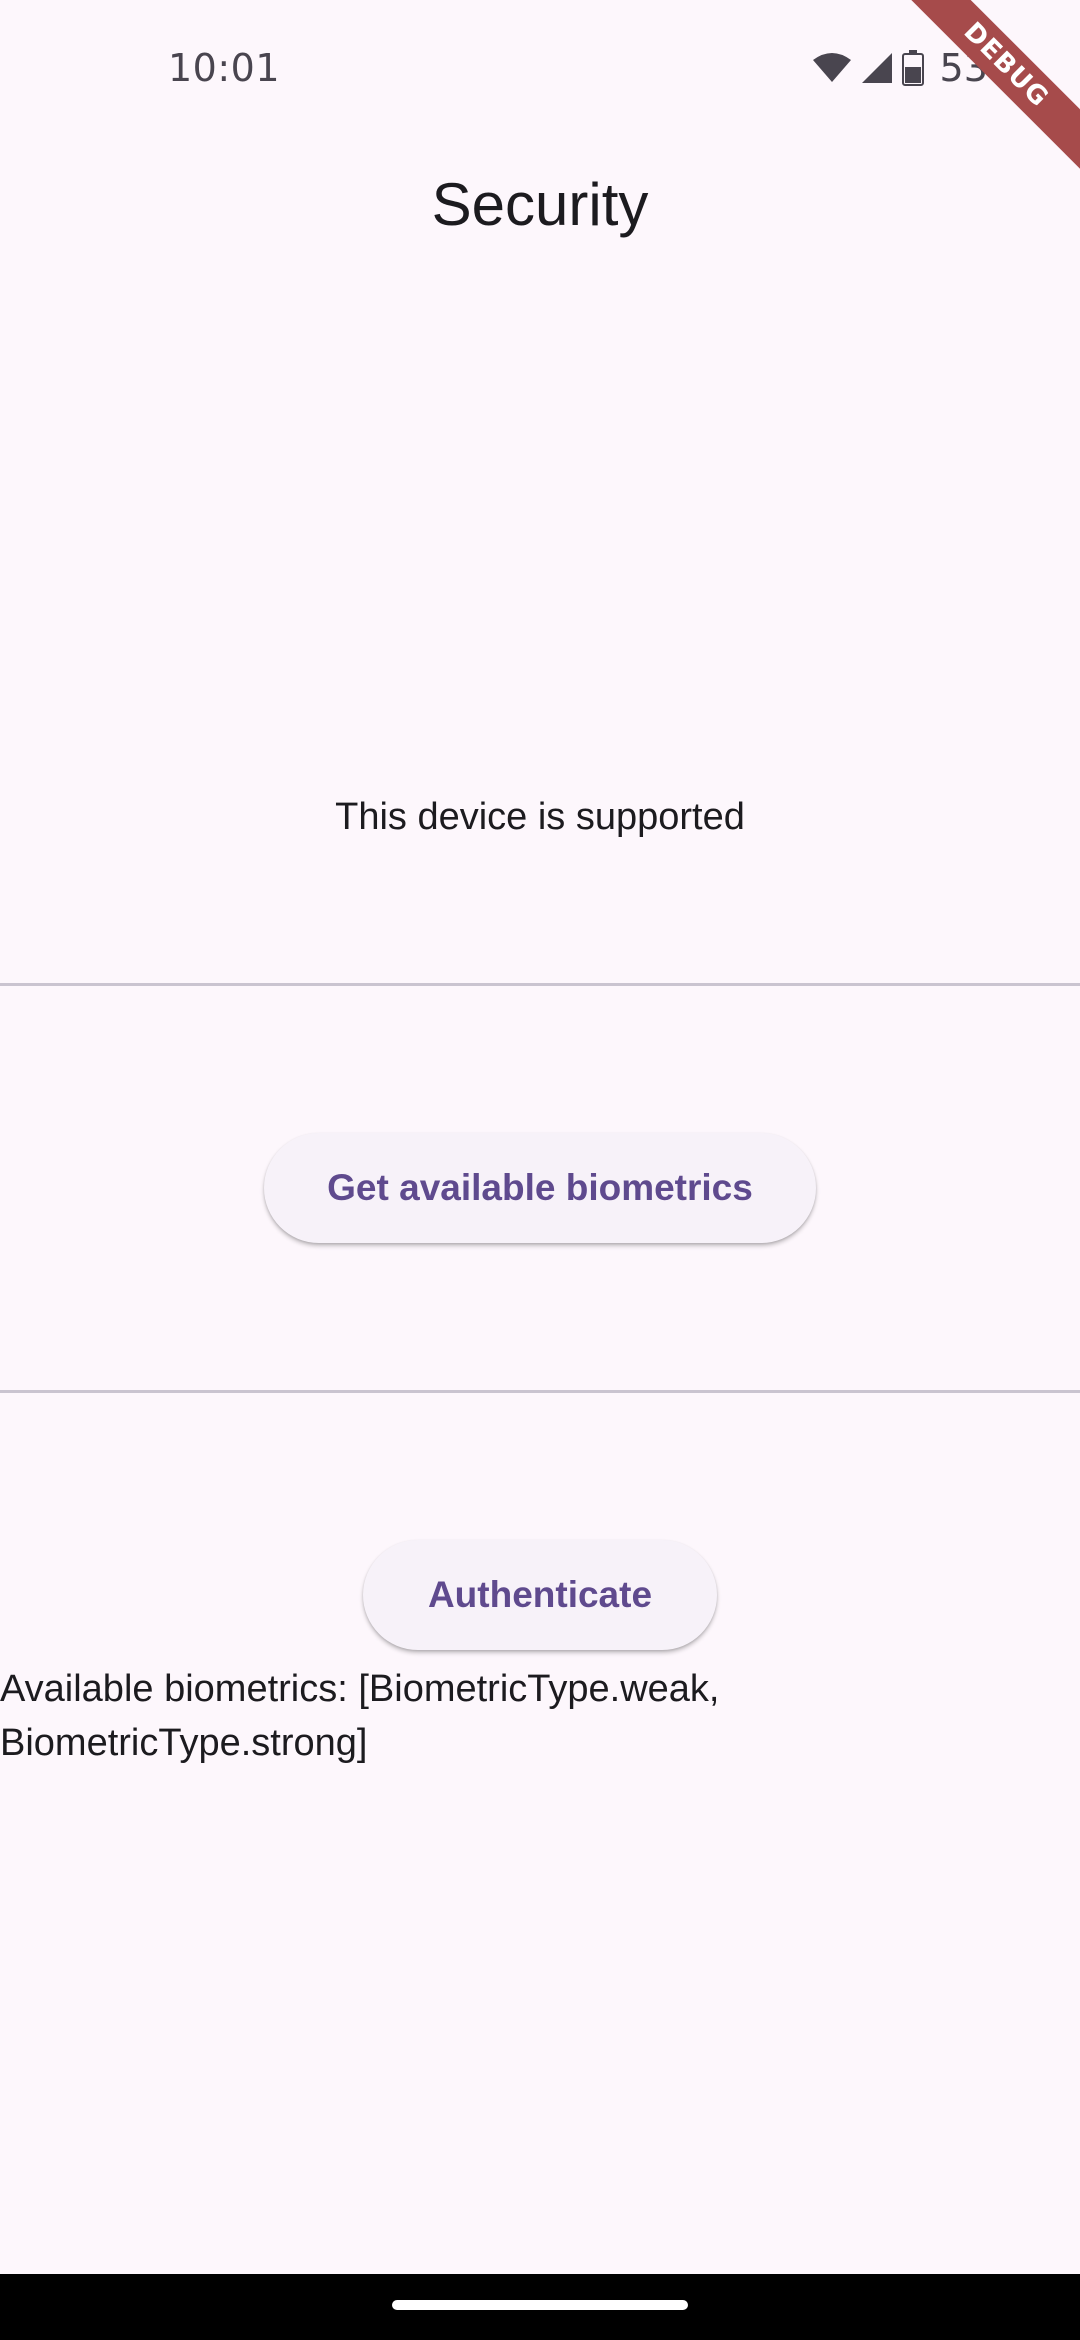 The height and width of the screenshot is (2340, 1080). Describe the element at coordinates (540, 1595) in the screenshot. I see `authenticate-button: Authenticate` at that location.